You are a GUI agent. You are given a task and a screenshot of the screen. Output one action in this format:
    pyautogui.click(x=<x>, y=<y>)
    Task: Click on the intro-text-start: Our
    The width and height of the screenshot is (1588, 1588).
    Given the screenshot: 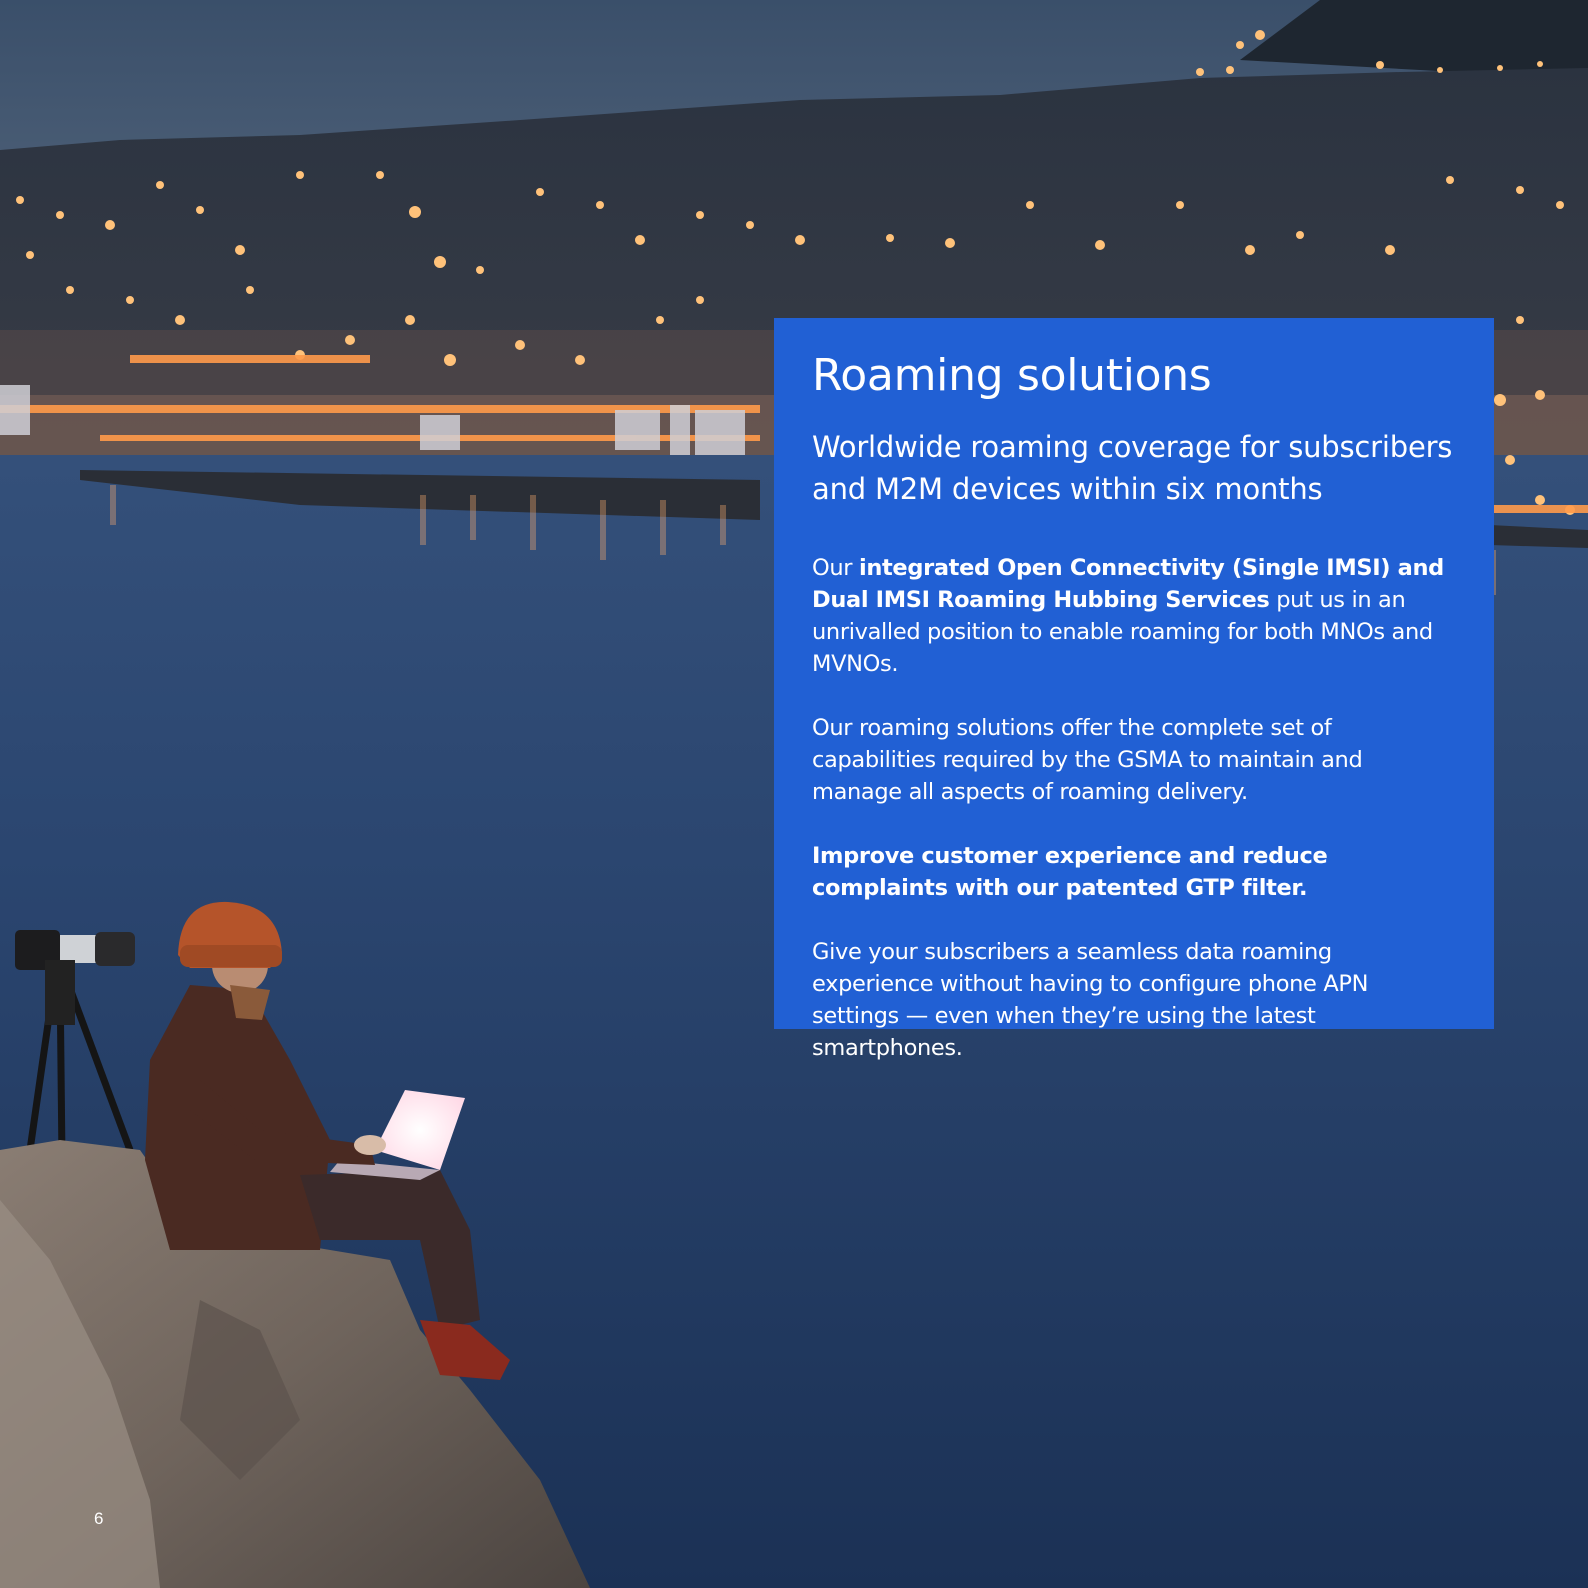 What is the action you would take?
    pyautogui.click(x=835, y=568)
    